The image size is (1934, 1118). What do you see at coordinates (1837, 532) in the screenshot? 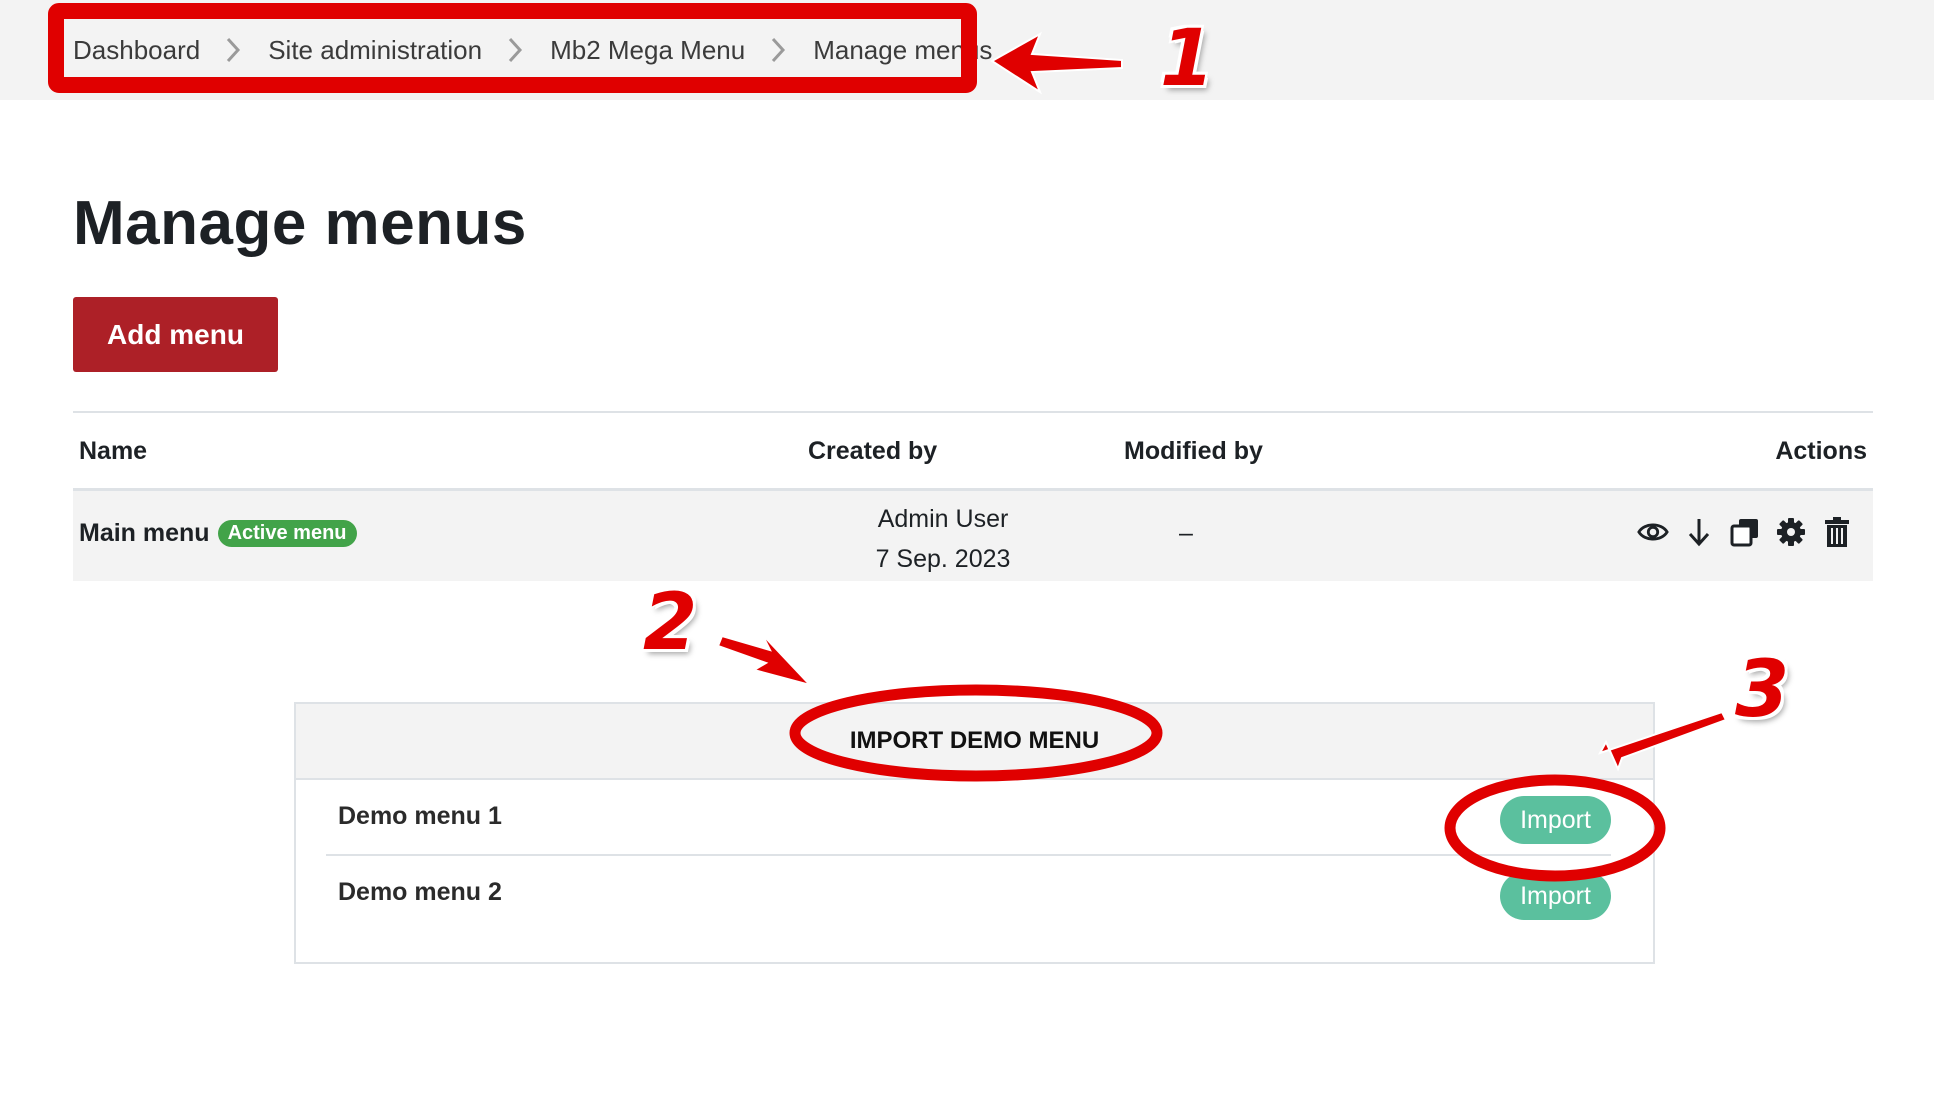
I see `trash-icon` at bounding box center [1837, 532].